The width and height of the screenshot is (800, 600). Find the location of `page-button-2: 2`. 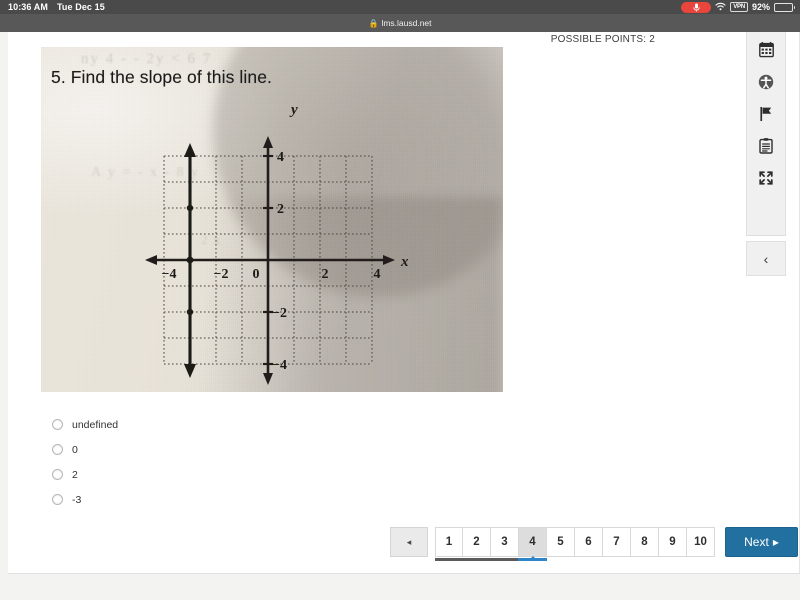

page-button-2: 2 is located at coordinates (476, 544).